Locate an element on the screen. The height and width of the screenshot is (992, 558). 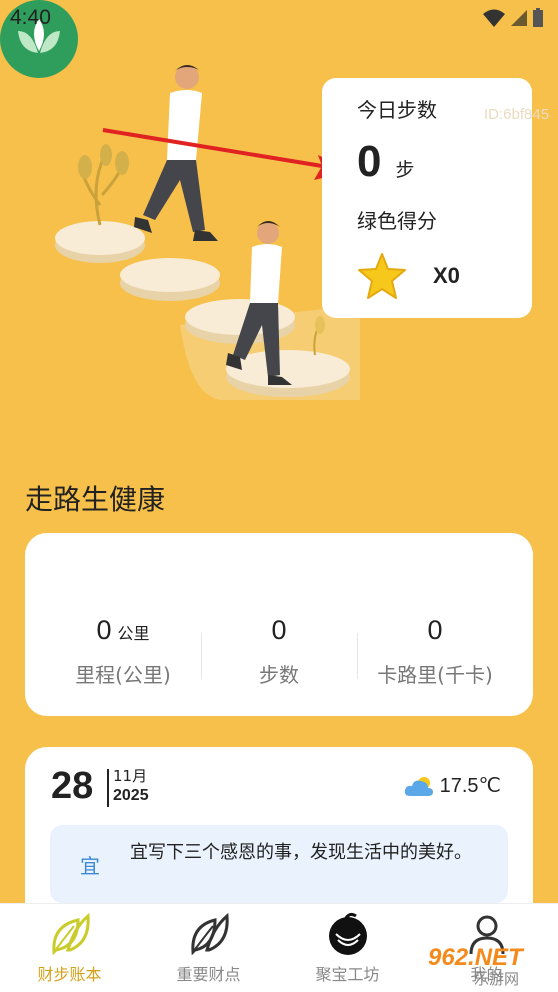
daily-advice: 宜 宜写下三个感恩的事，发现生活中的美好。 is located at coordinates (279, 864).